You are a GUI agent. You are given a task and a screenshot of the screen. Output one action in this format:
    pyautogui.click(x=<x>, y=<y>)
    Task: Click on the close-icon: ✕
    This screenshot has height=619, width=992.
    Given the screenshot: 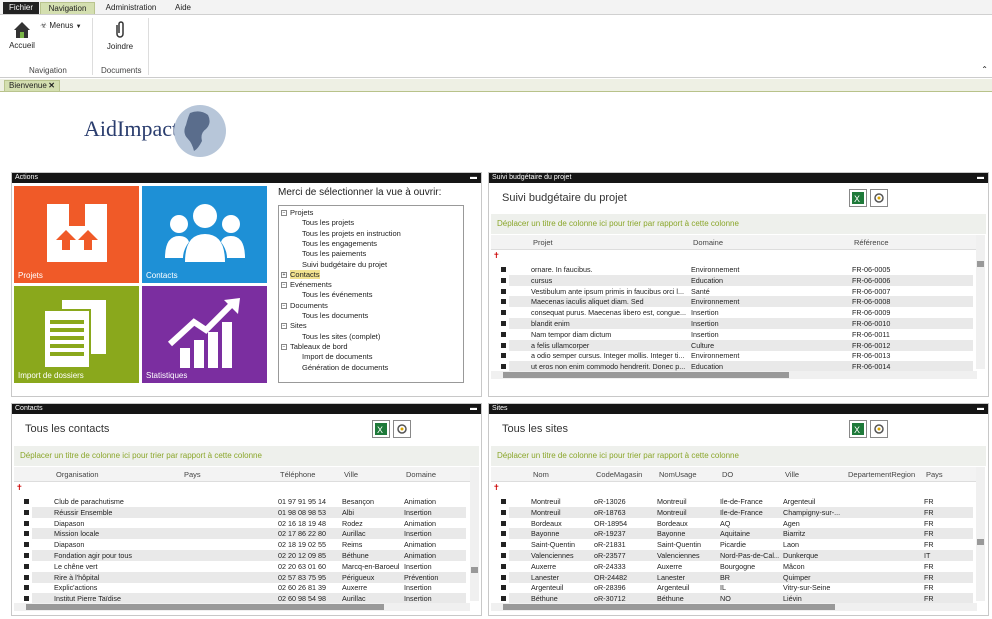 What is the action you would take?
    pyautogui.click(x=51, y=86)
    